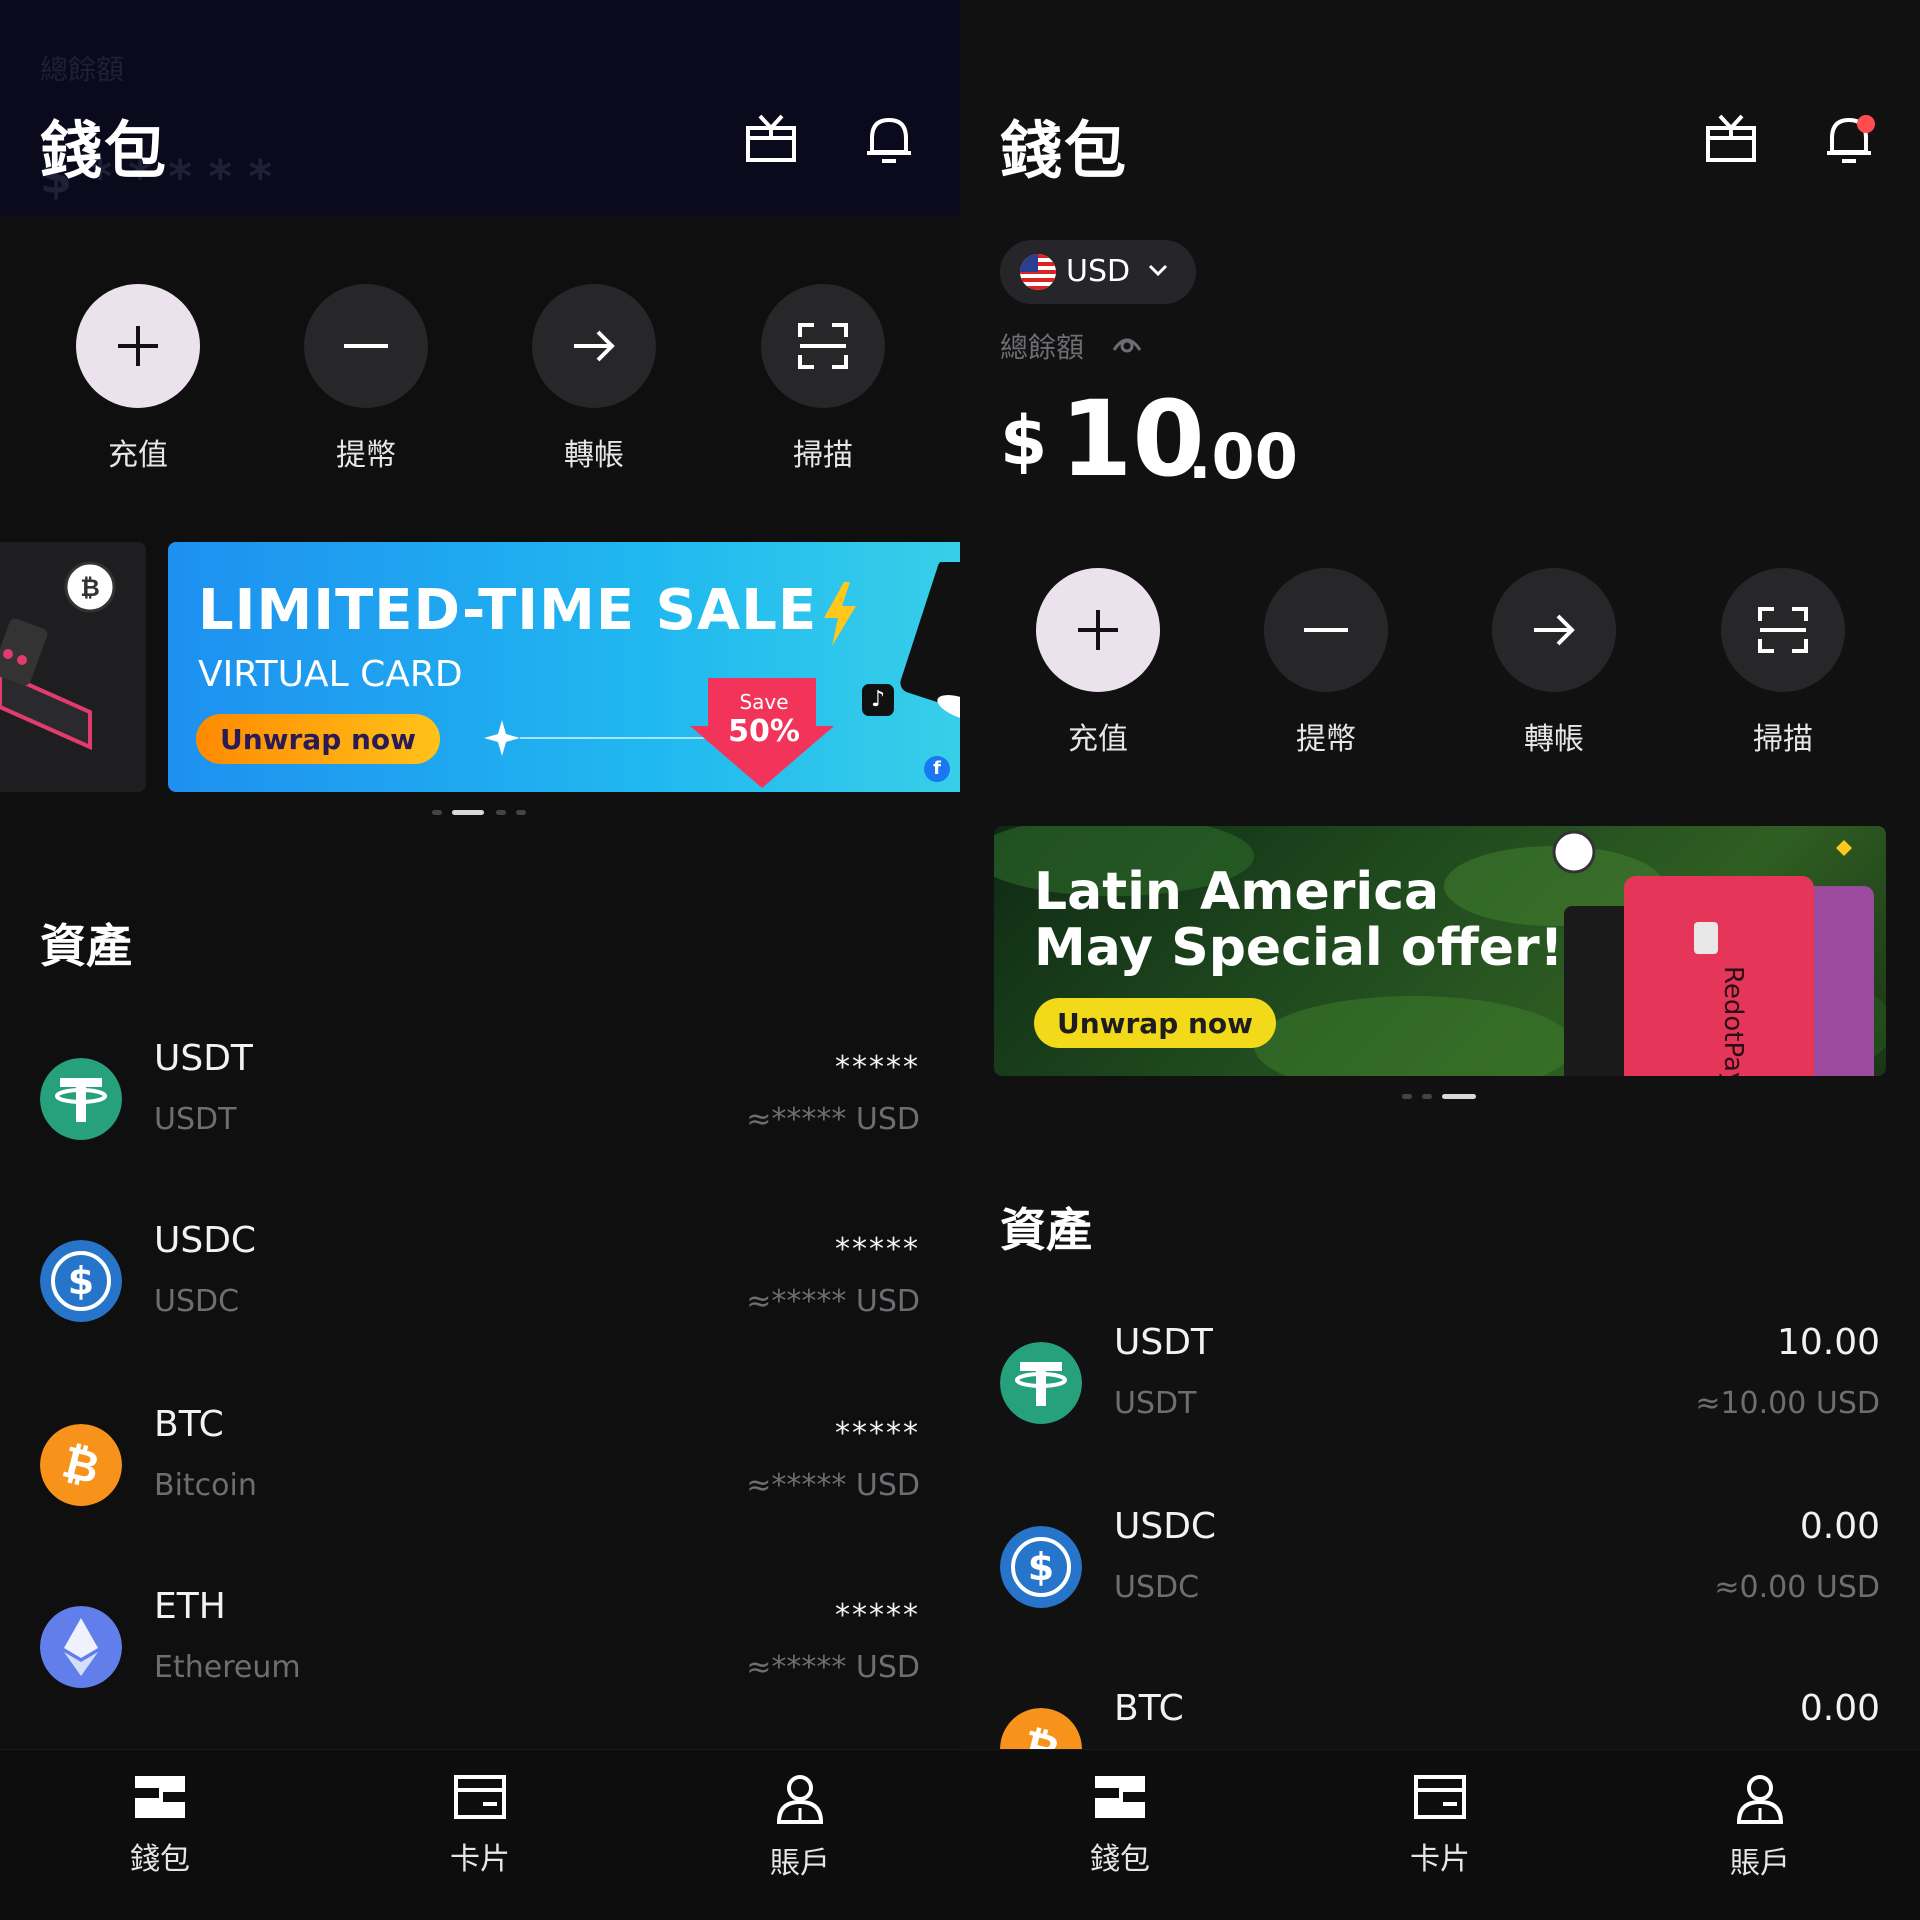  Describe the element at coordinates (833, 1301) in the screenshot. I see `asset-converted: ≈***** USD` at that location.